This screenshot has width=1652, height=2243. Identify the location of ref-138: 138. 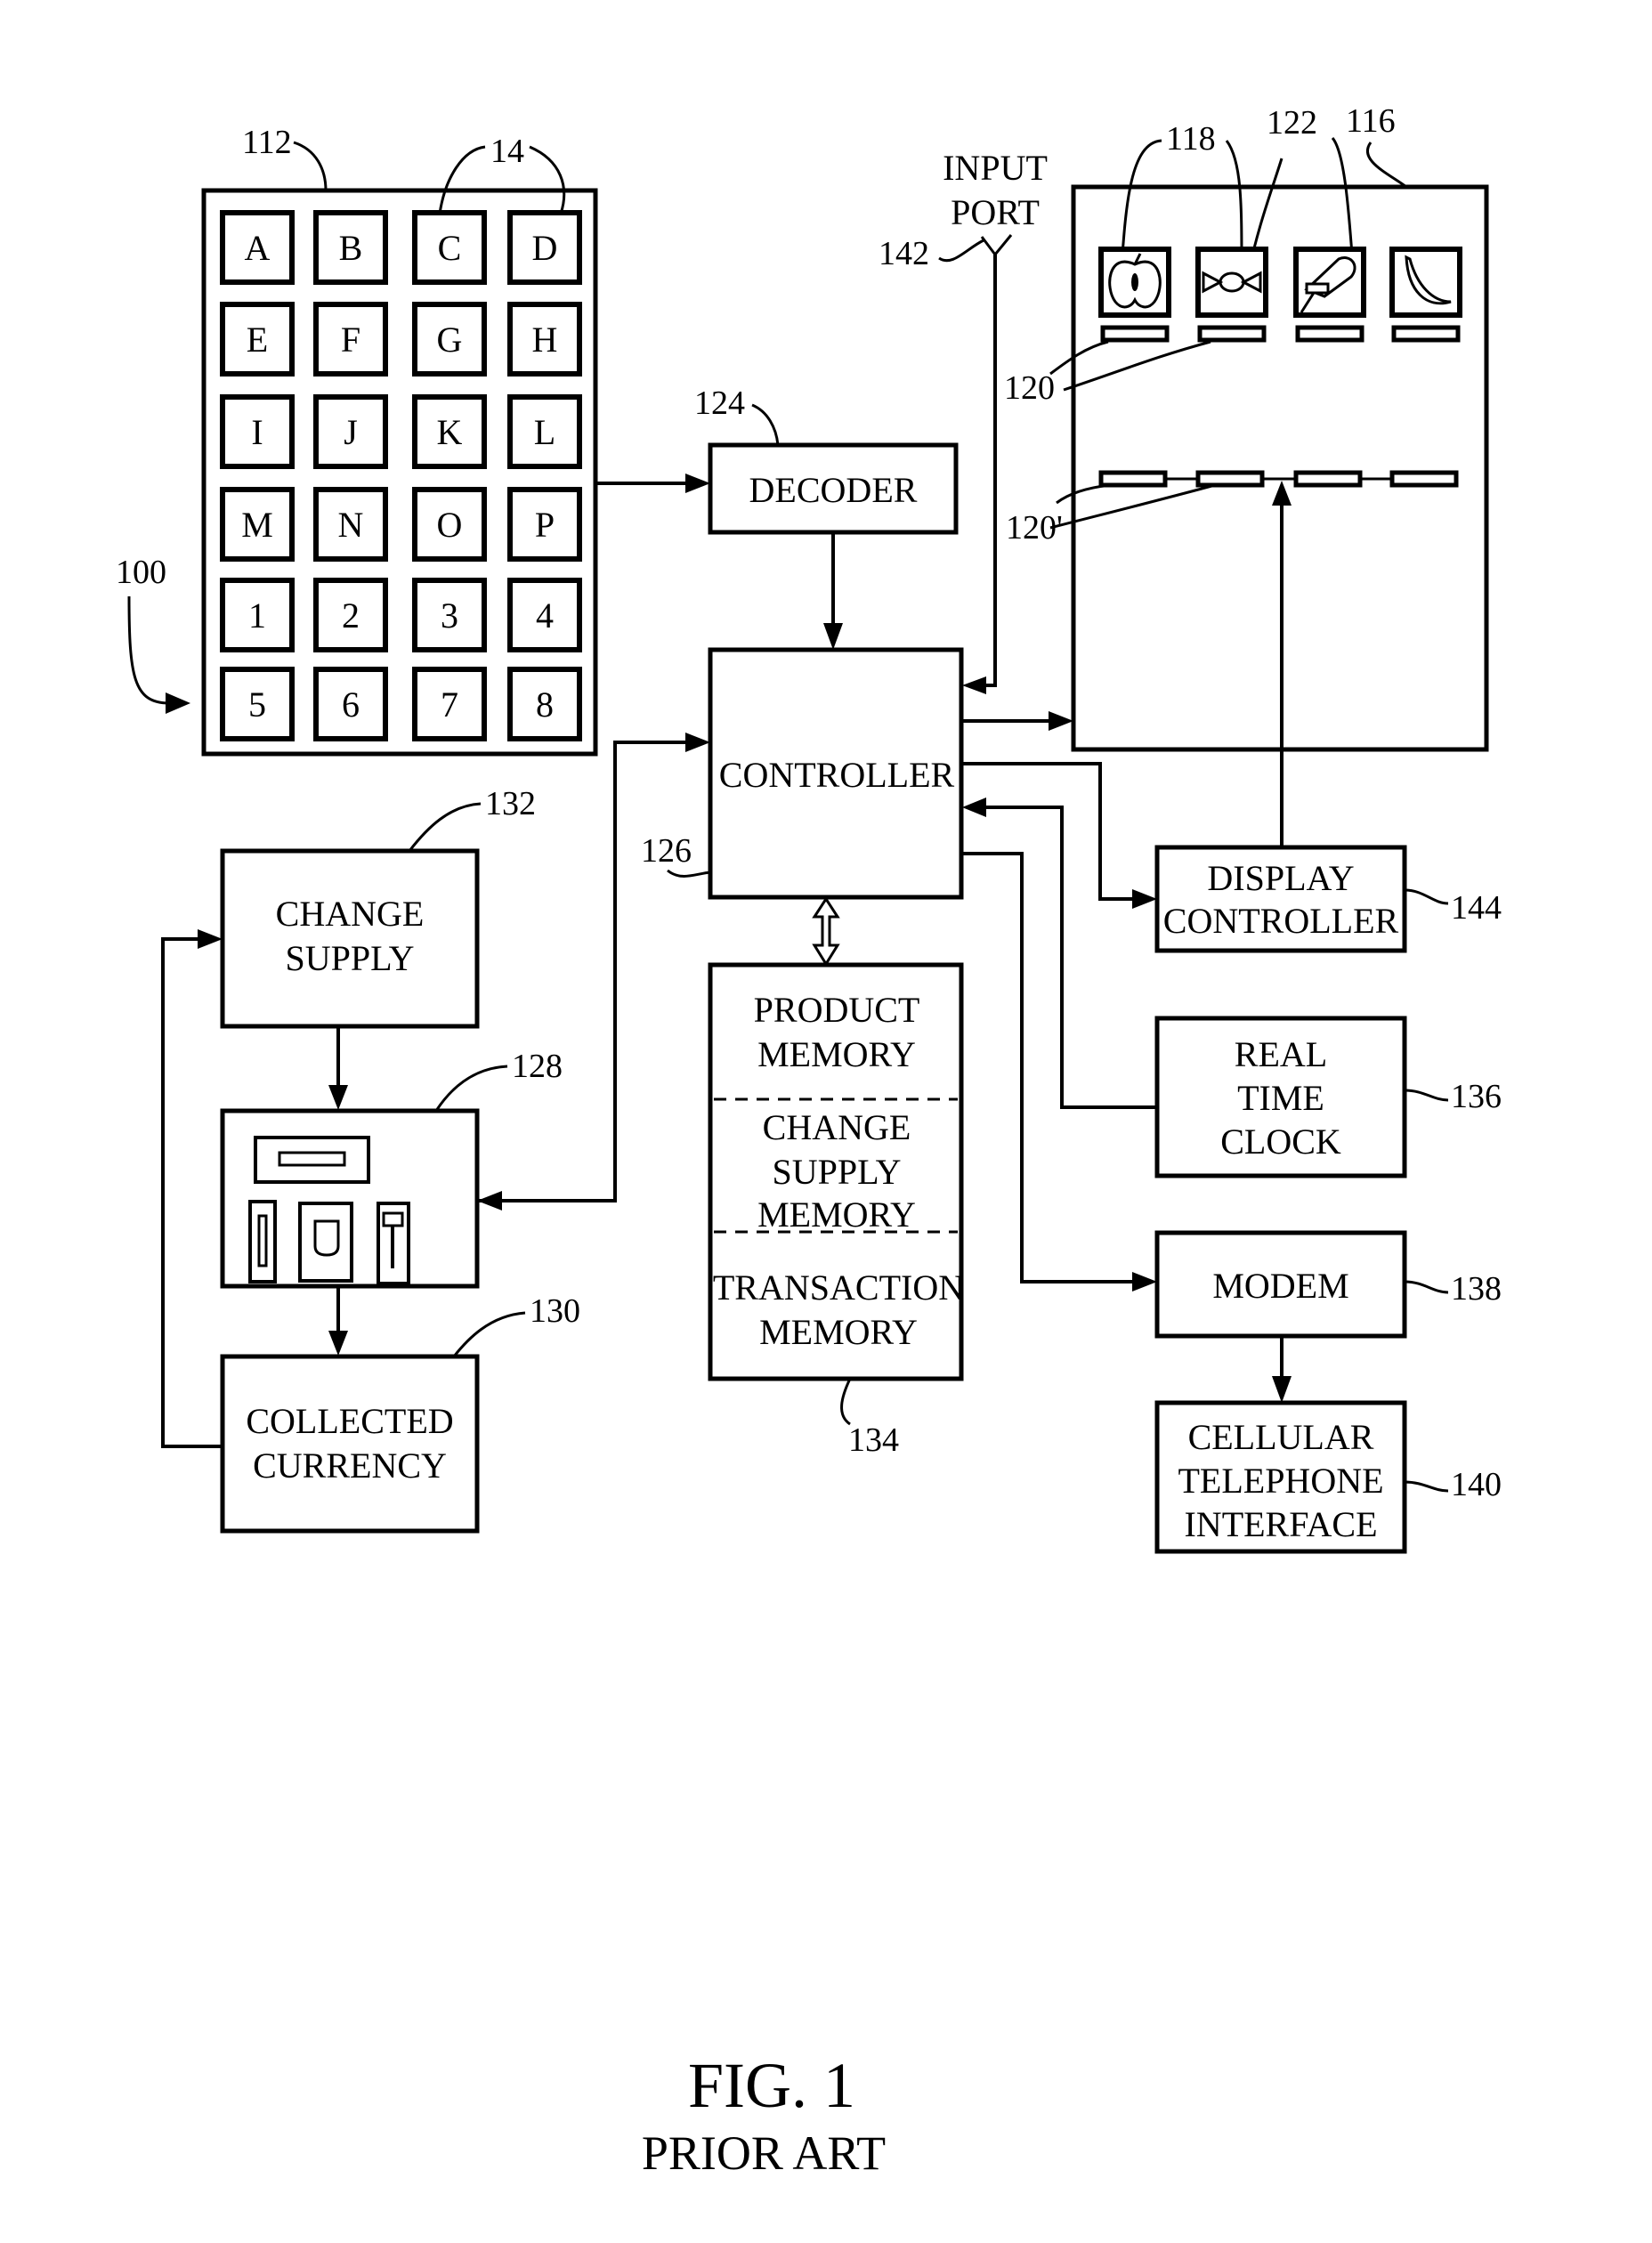
(1476, 1289).